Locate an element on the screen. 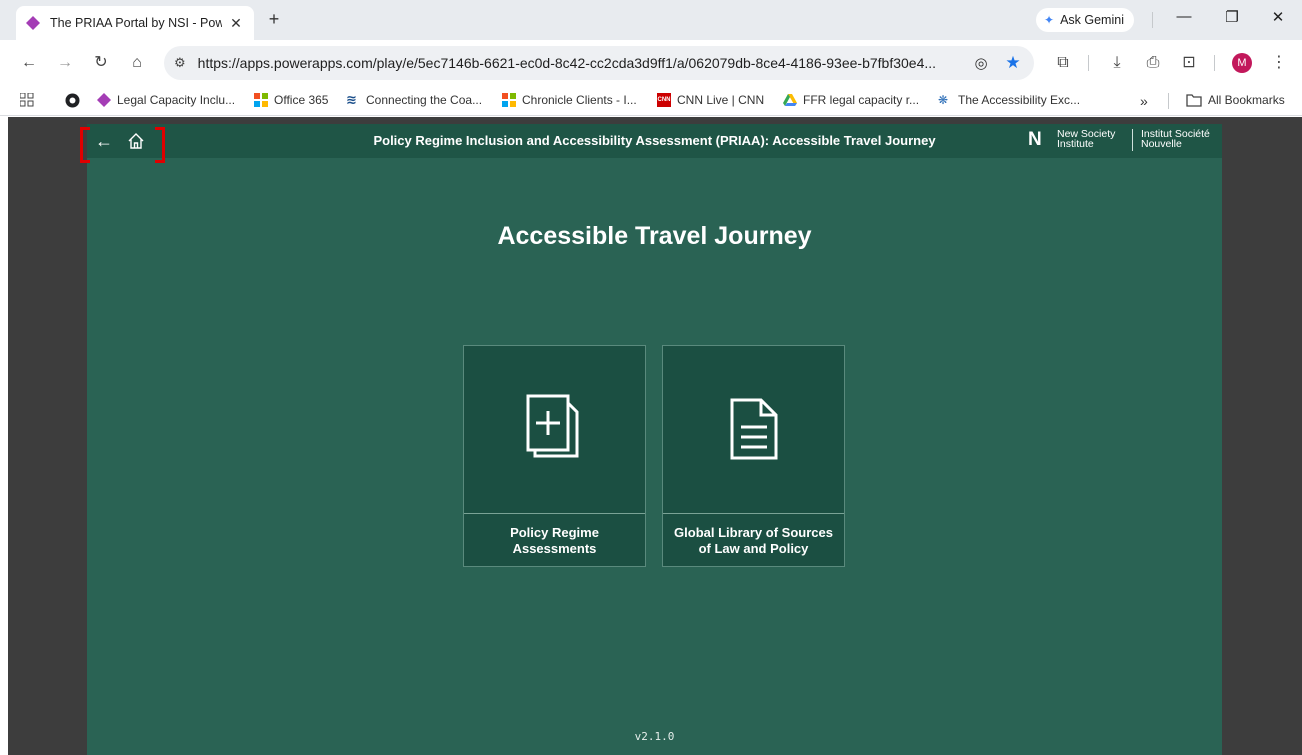 This screenshot has width=1302, height=755. extensions-icon: ⧉ is located at coordinates (1063, 63).